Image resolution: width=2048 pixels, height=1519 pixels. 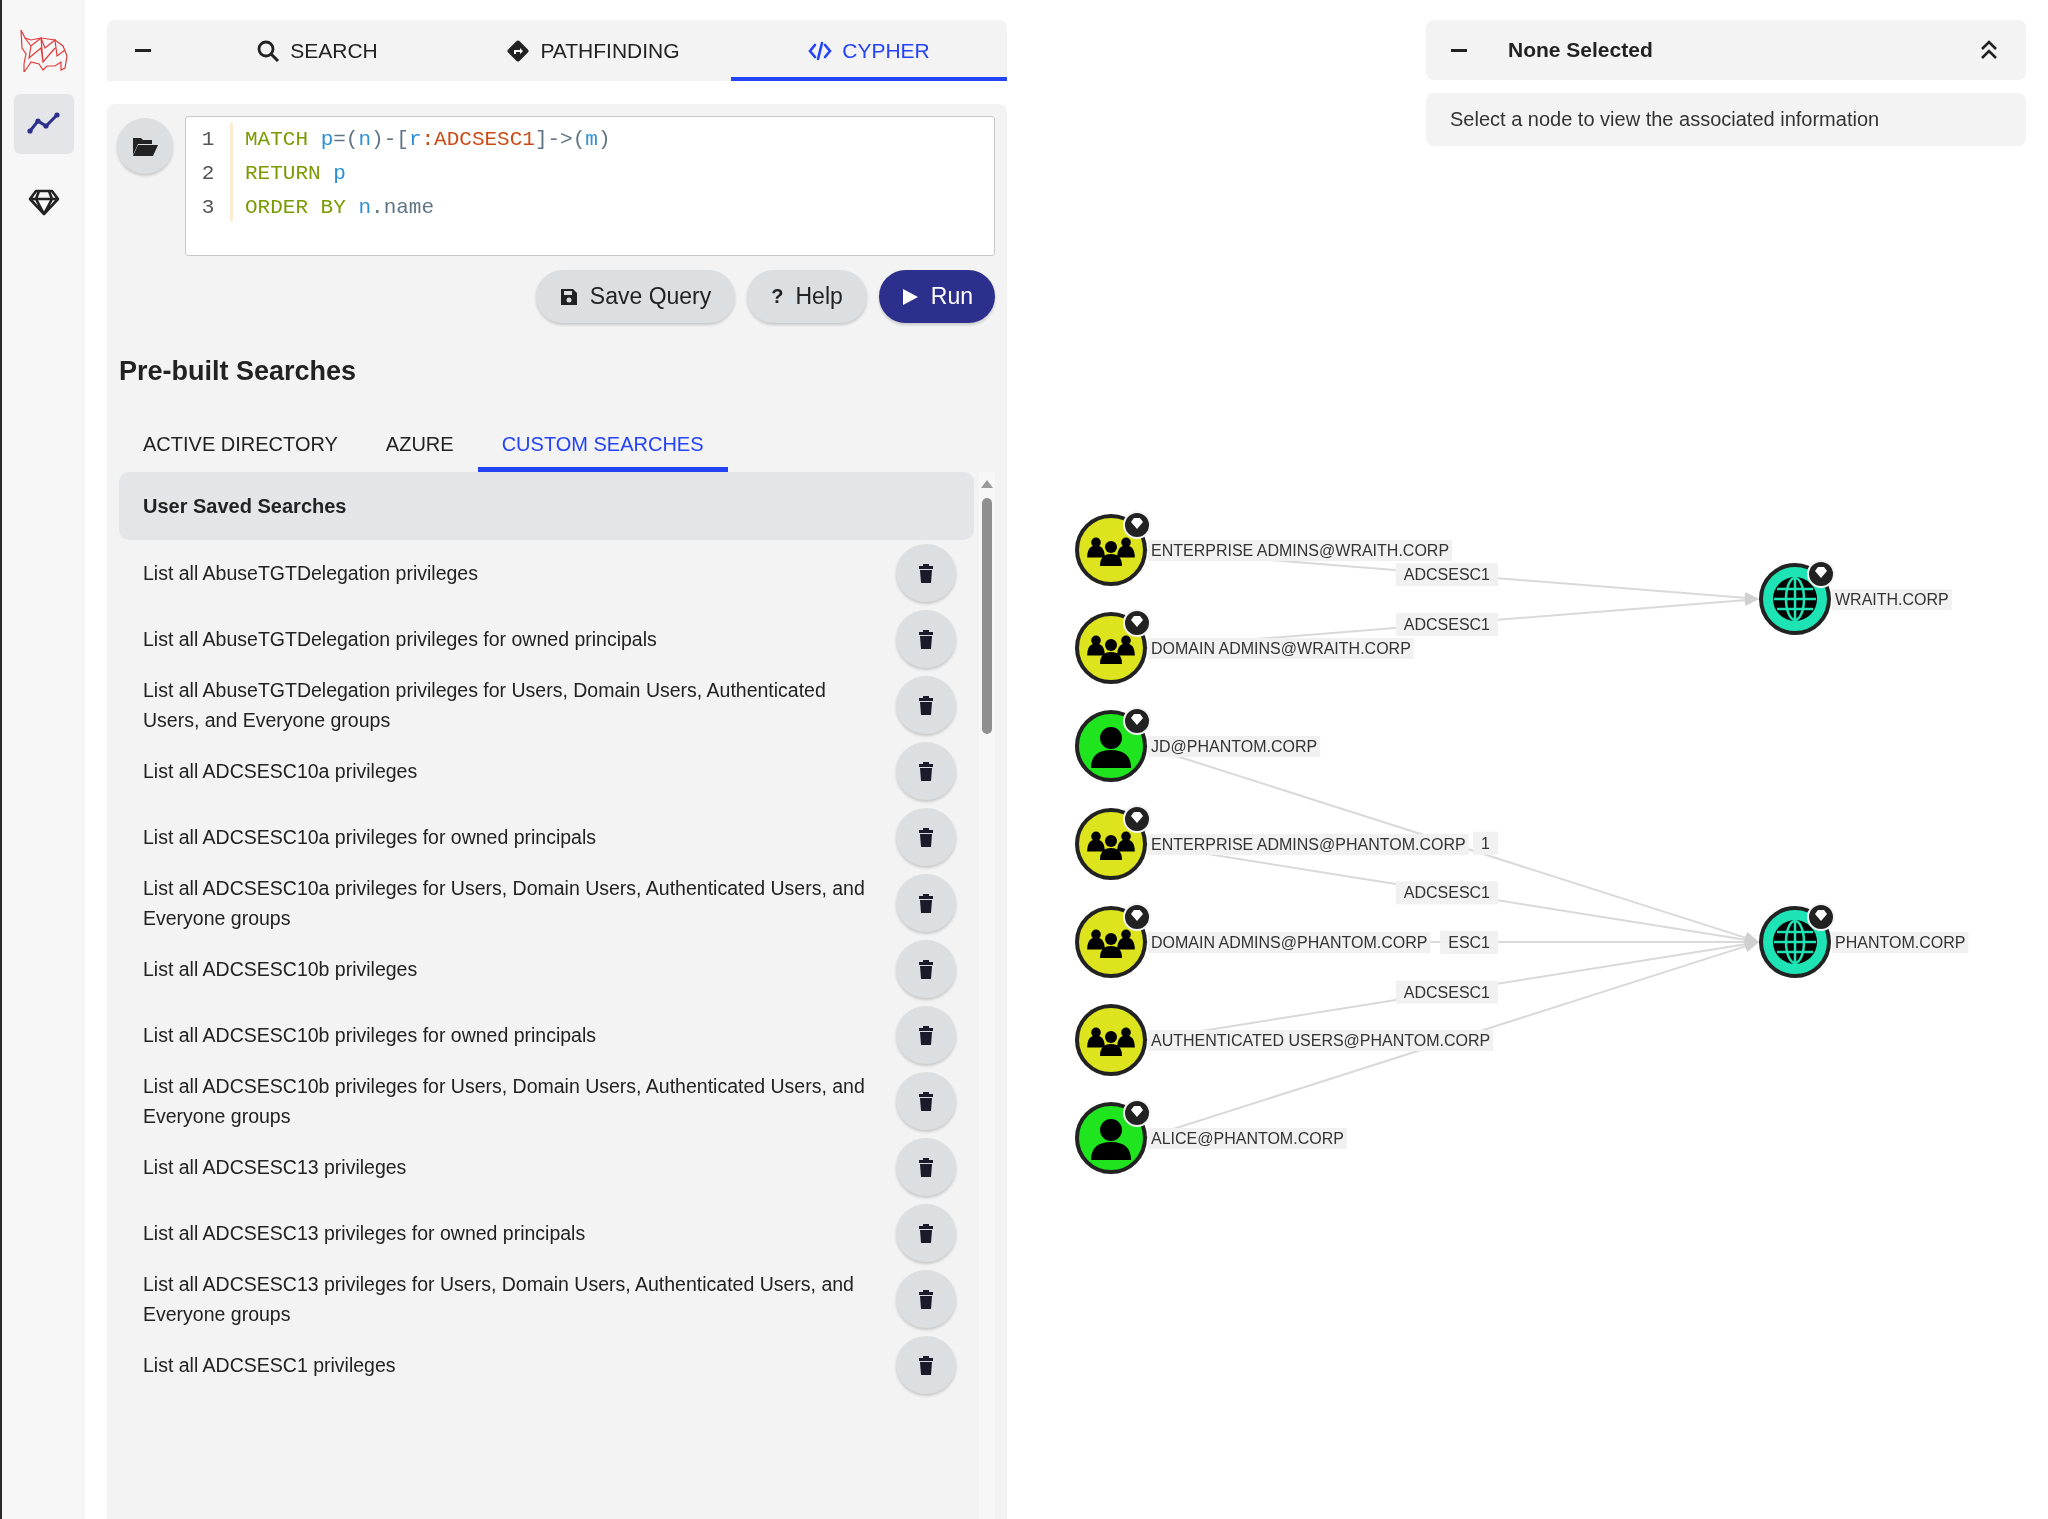 I want to click on tab: ACTIVE DIRECTORY, so click(x=240, y=447).